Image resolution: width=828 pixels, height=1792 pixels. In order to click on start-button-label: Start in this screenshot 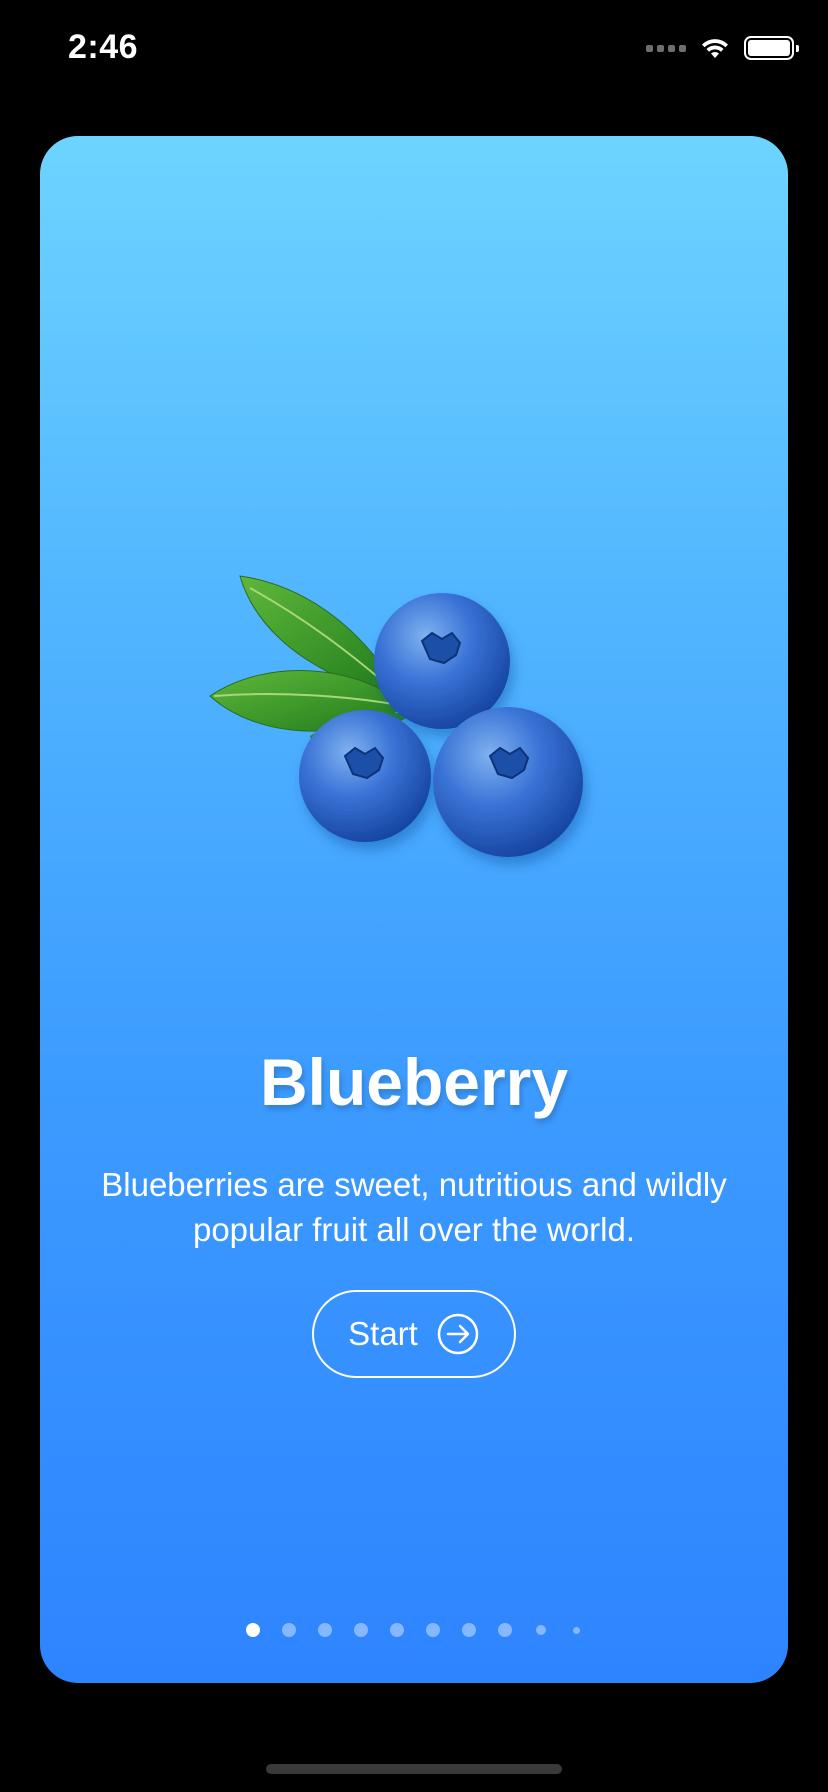, I will do `click(383, 1333)`.